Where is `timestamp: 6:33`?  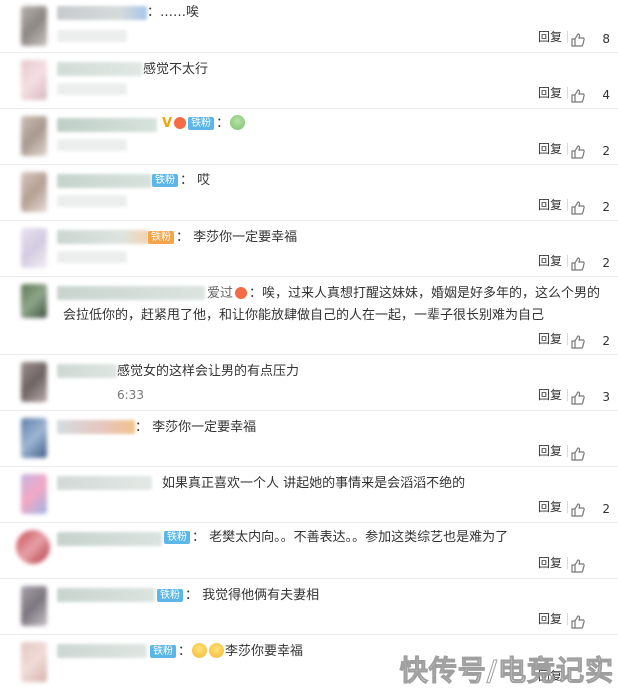 timestamp: 6:33 is located at coordinates (130, 395).